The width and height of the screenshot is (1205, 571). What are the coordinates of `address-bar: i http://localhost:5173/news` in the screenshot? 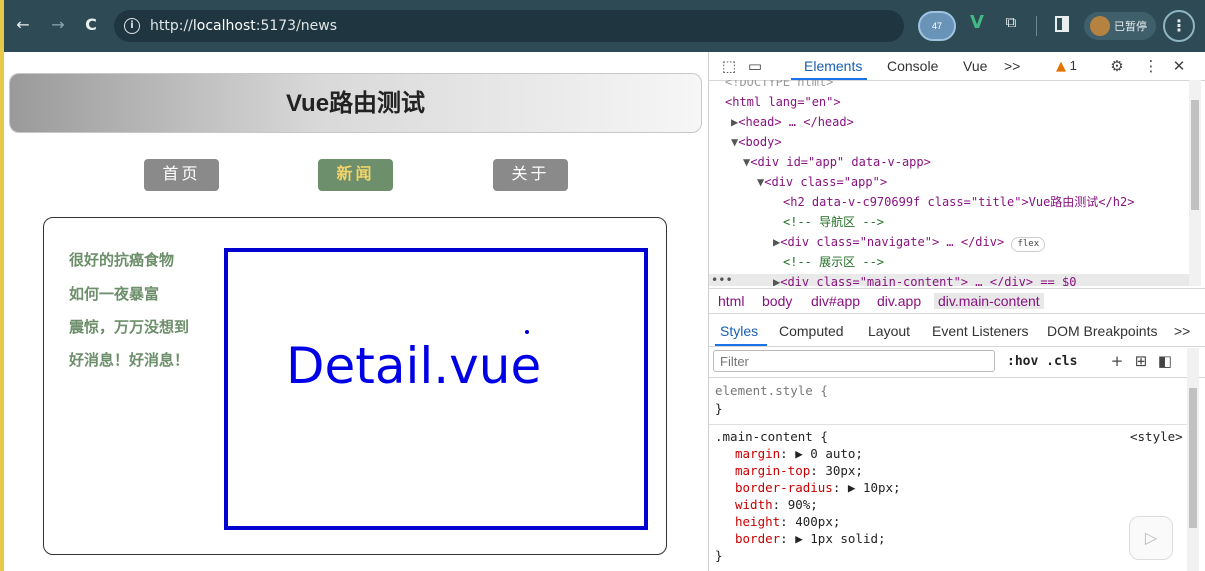 It's located at (509, 26).